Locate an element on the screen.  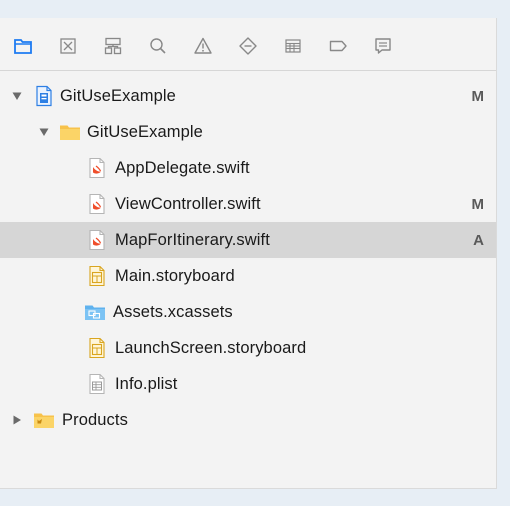
tree-item-label: ViewController.swift is located at coordinates (188, 203).